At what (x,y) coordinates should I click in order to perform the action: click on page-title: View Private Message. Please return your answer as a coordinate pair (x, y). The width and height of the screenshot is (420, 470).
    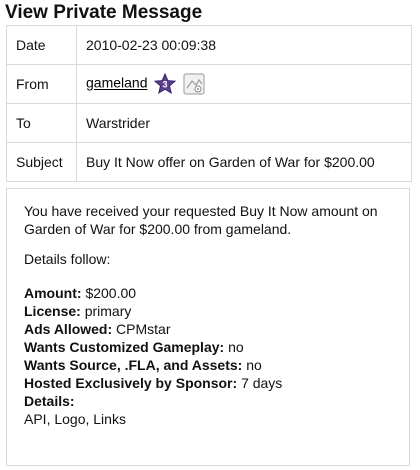
    Looking at the image, I should click on (104, 12).